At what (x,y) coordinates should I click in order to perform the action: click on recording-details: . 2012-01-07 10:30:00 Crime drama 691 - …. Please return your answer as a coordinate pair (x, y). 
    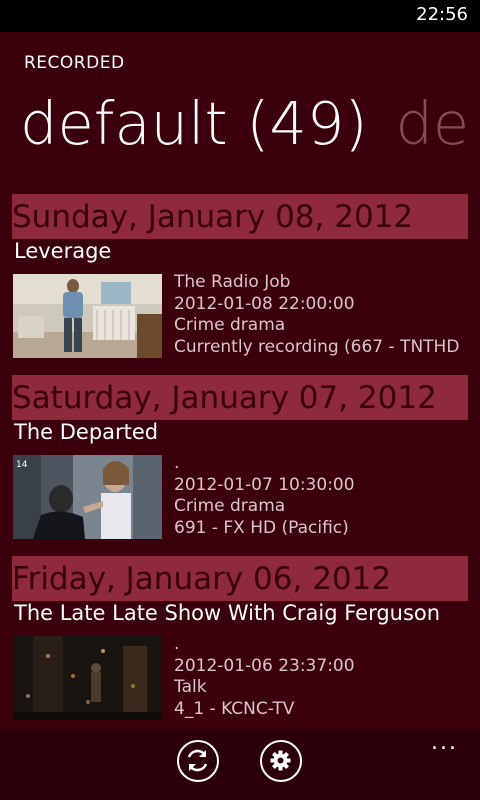
    Looking at the image, I should click on (327, 496).